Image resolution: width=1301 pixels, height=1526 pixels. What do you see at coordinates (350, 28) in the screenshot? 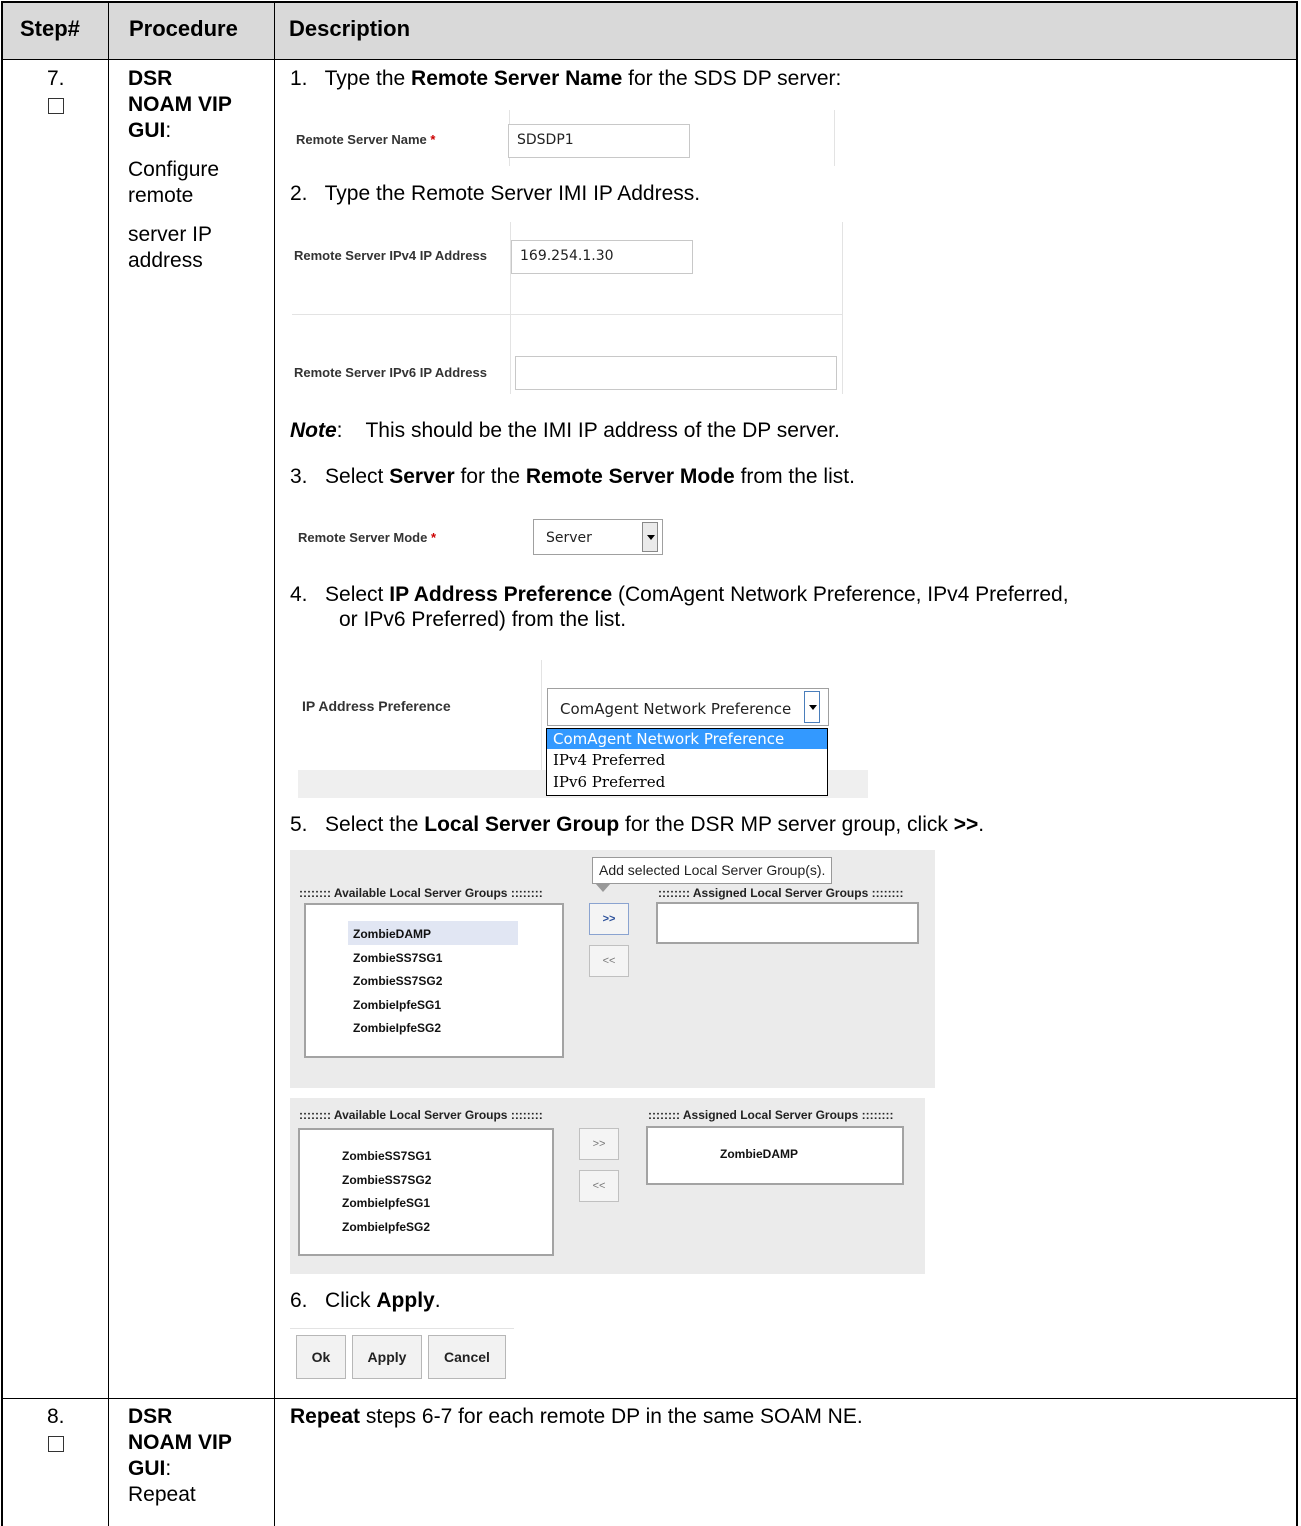
I see `header-description: Description` at bounding box center [350, 28].